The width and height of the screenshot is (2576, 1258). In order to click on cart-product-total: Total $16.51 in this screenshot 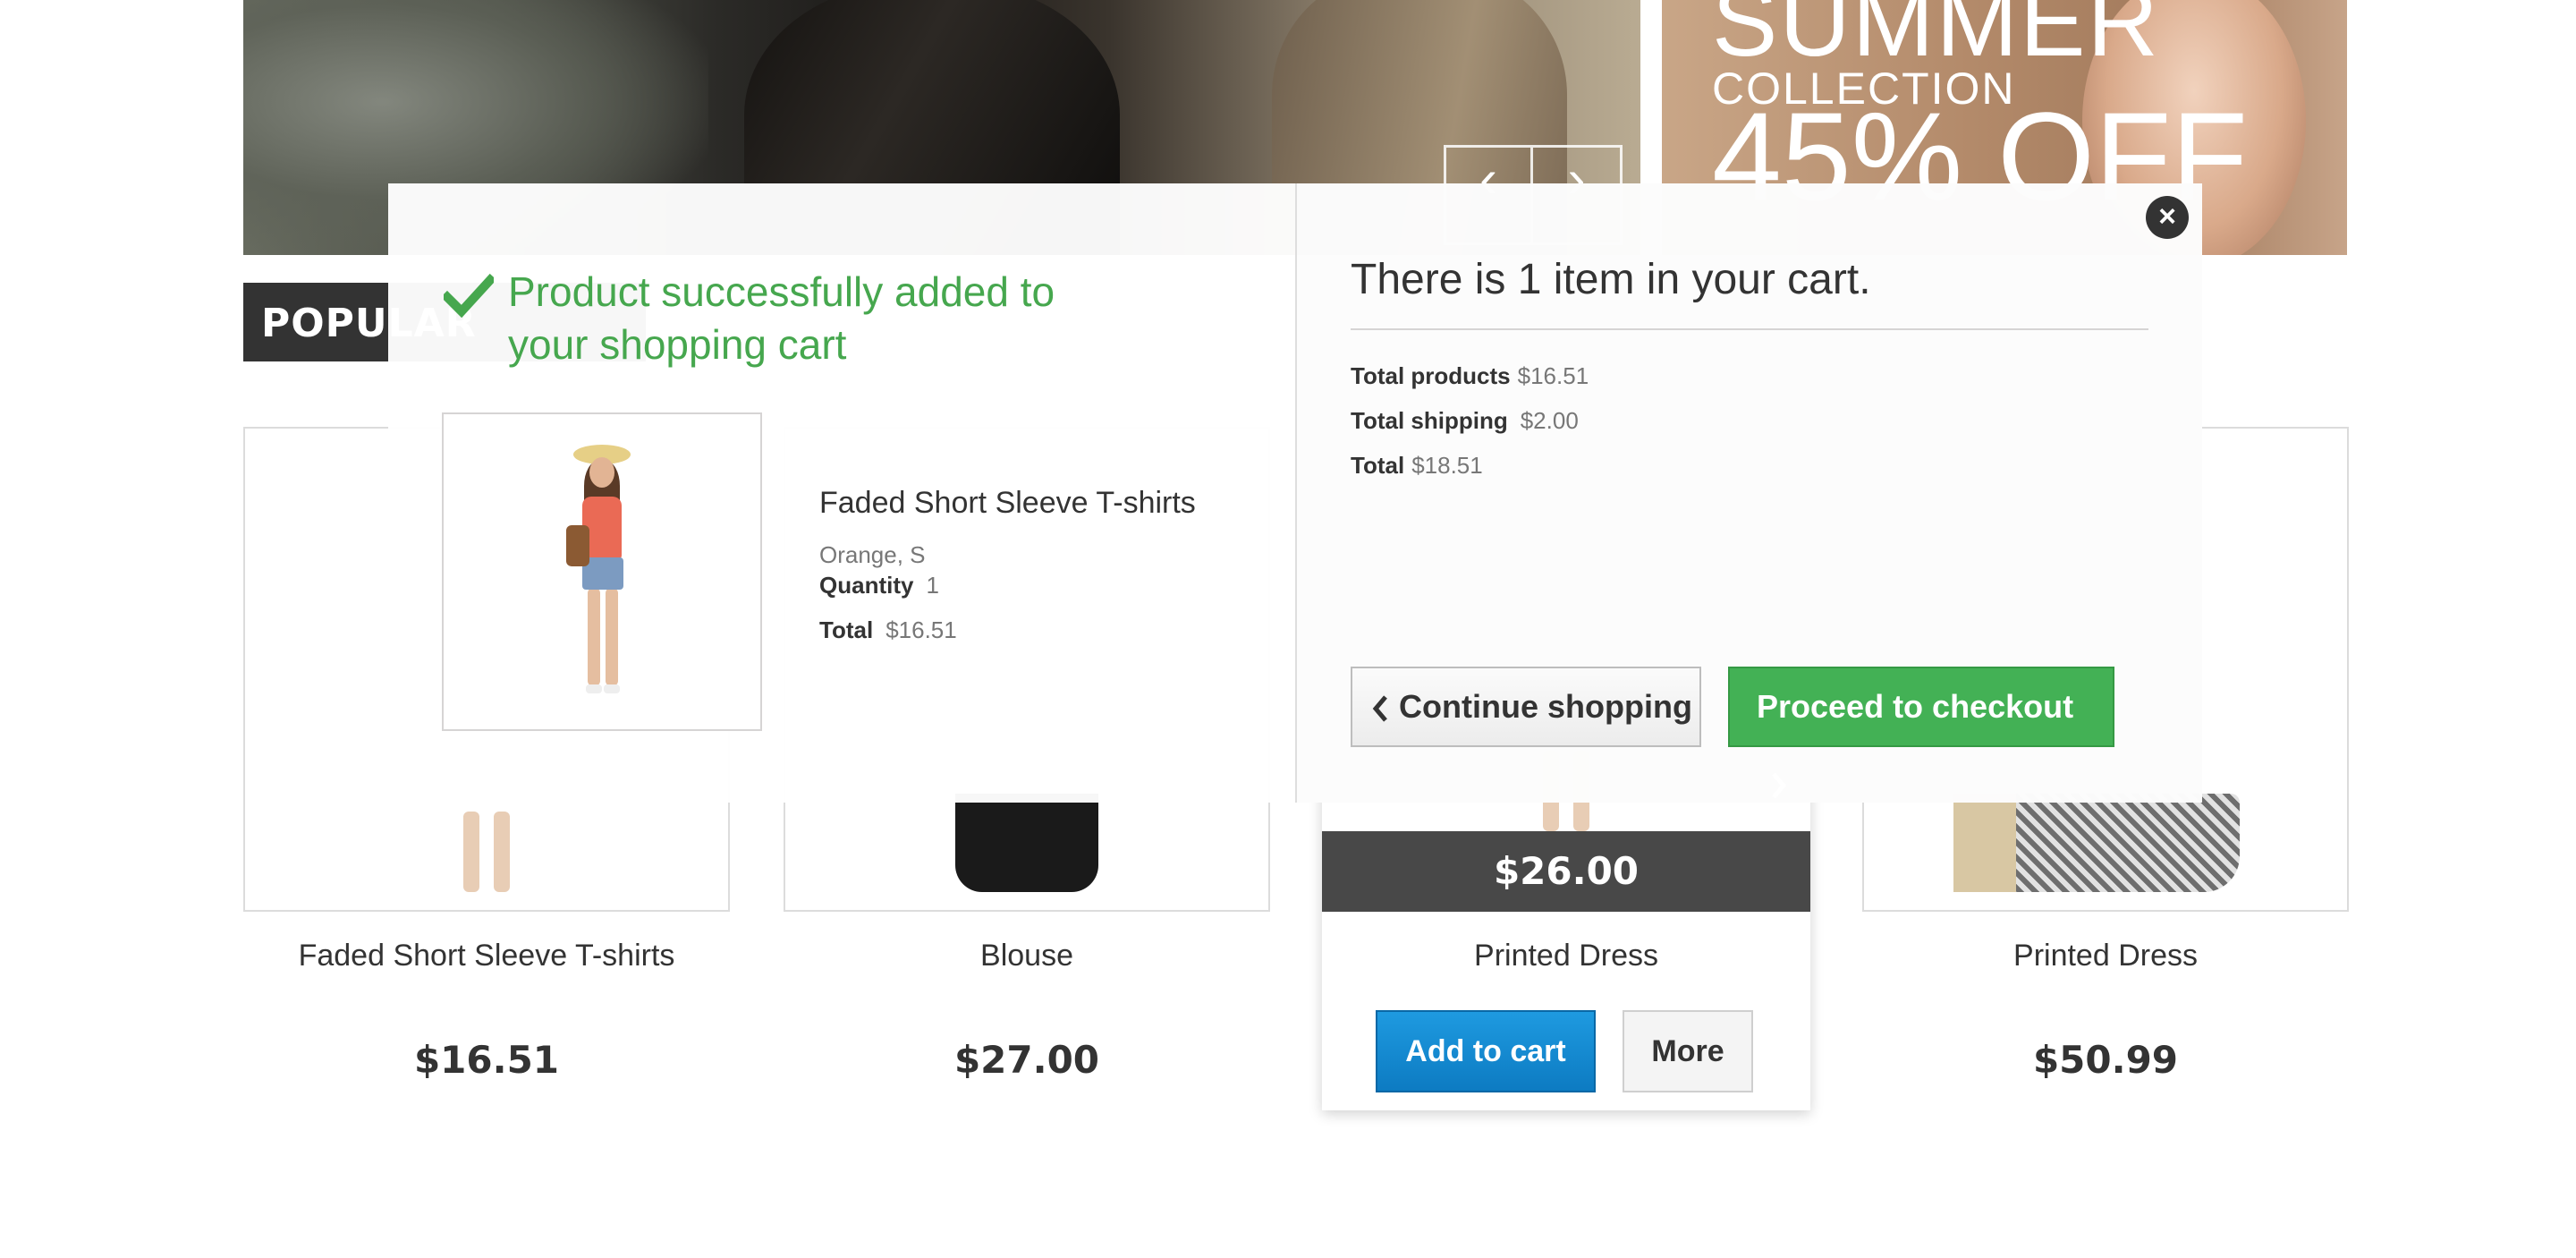, I will do `click(888, 630)`.